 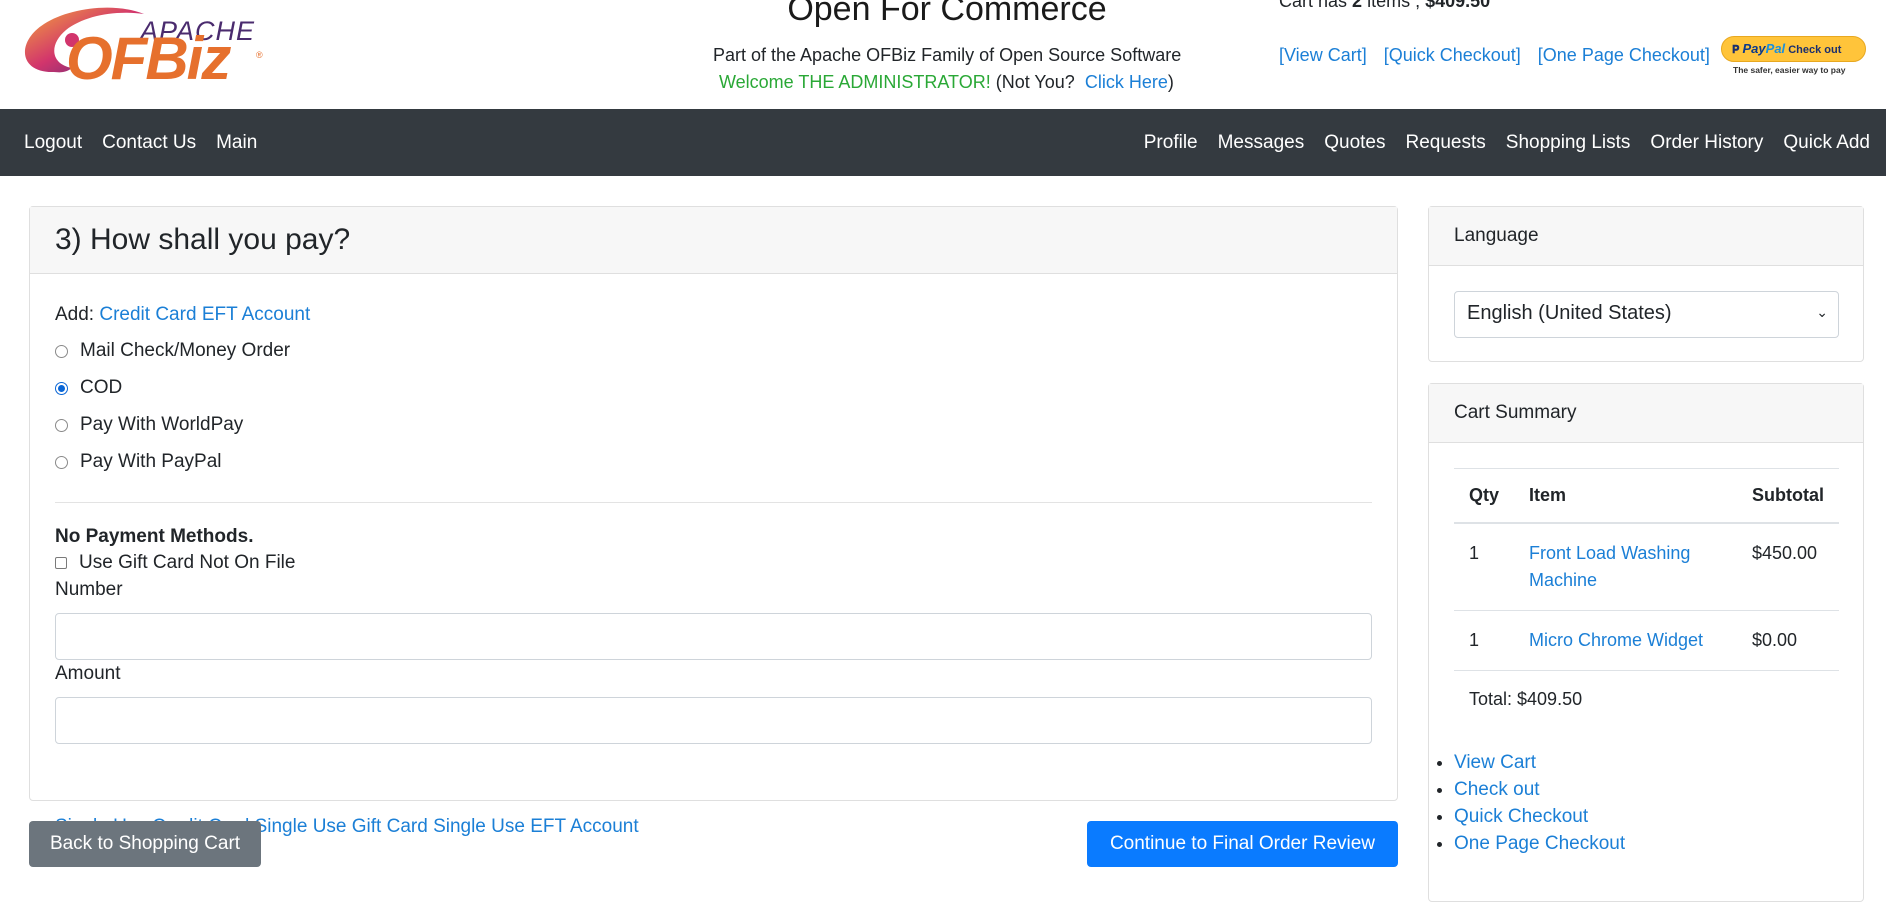 What do you see at coordinates (1826, 143) in the screenshot?
I see `nav-quick-add: Quick Add` at bounding box center [1826, 143].